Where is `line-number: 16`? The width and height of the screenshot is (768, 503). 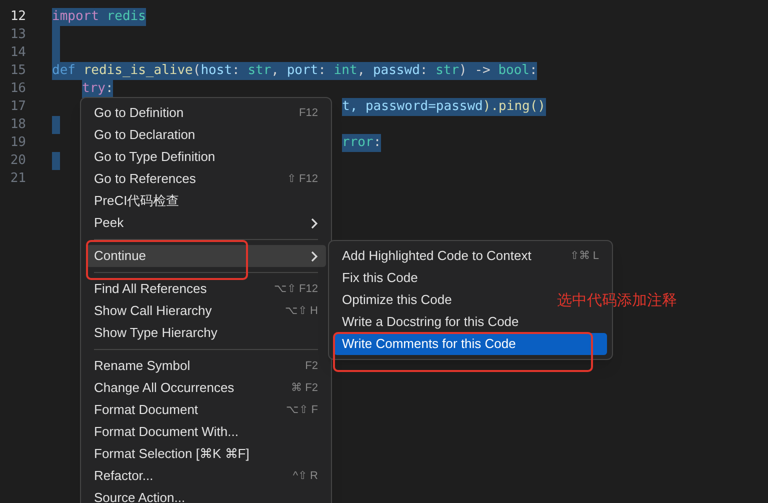 line-number: 16 is located at coordinates (17, 89).